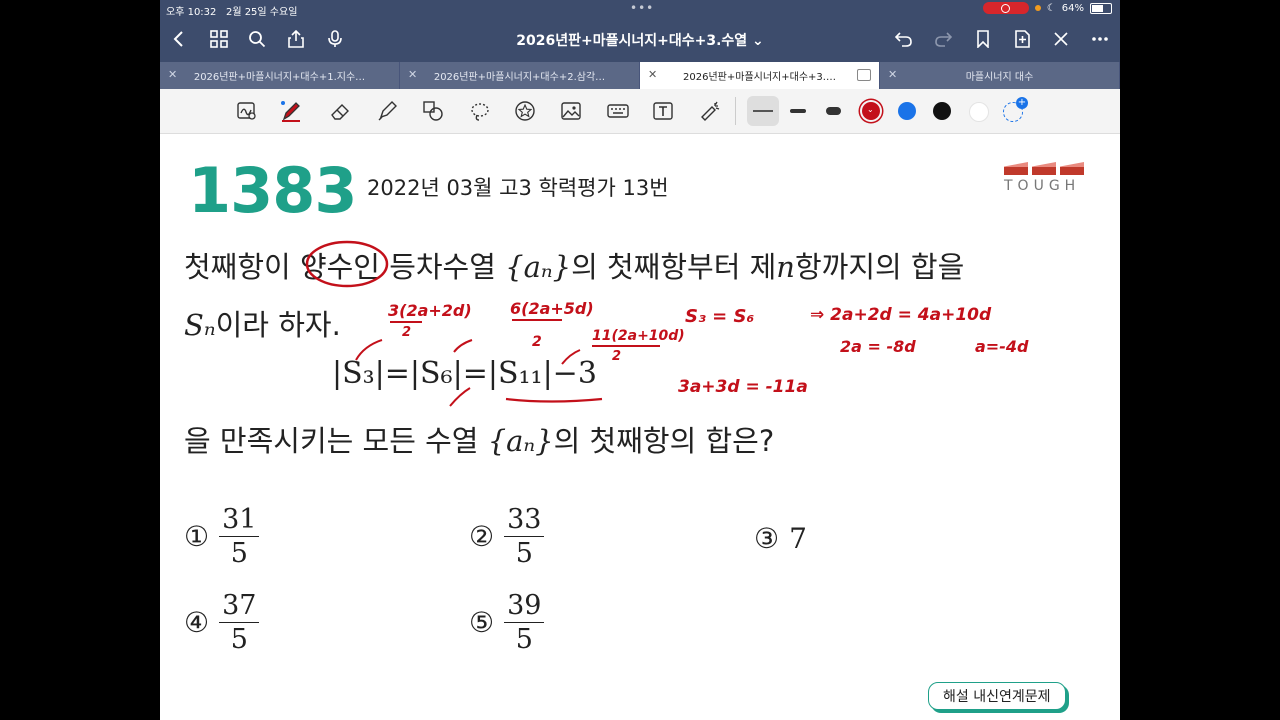 The height and width of the screenshot is (720, 1280). I want to click on redo-icon, so click(943, 39).